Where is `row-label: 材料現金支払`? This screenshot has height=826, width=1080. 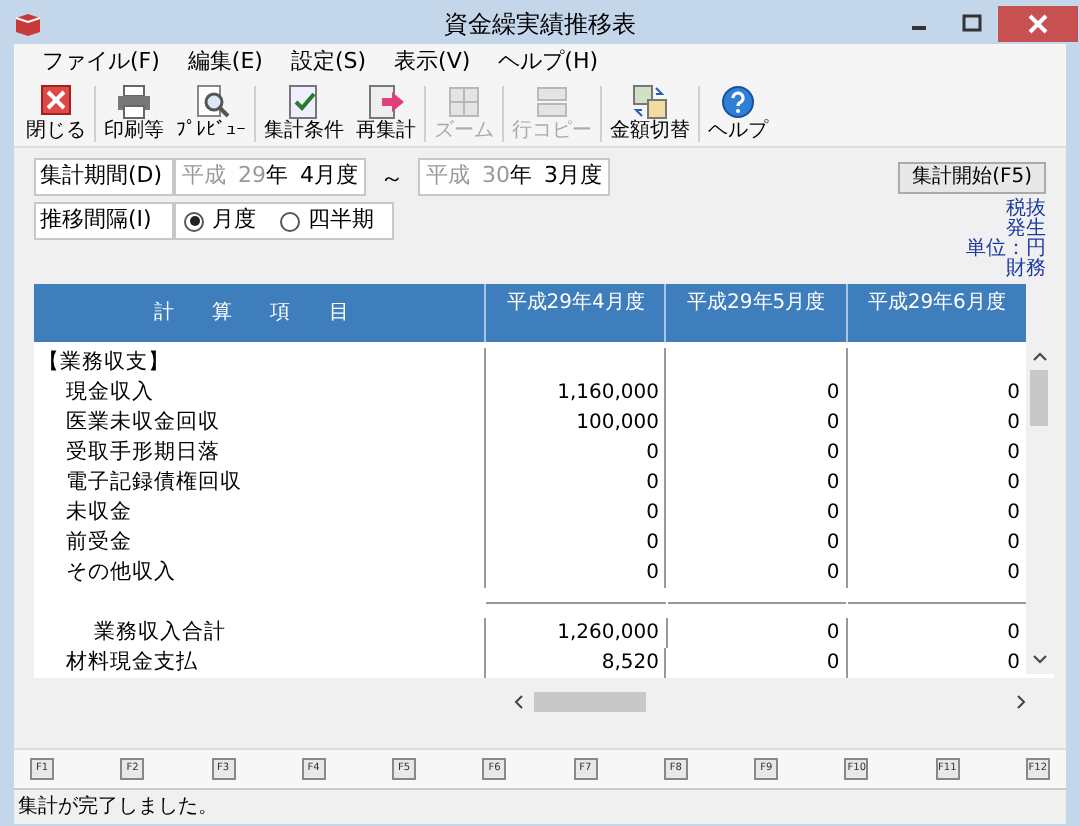
row-label: 材料現金支払 is located at coordinates (132, 663).